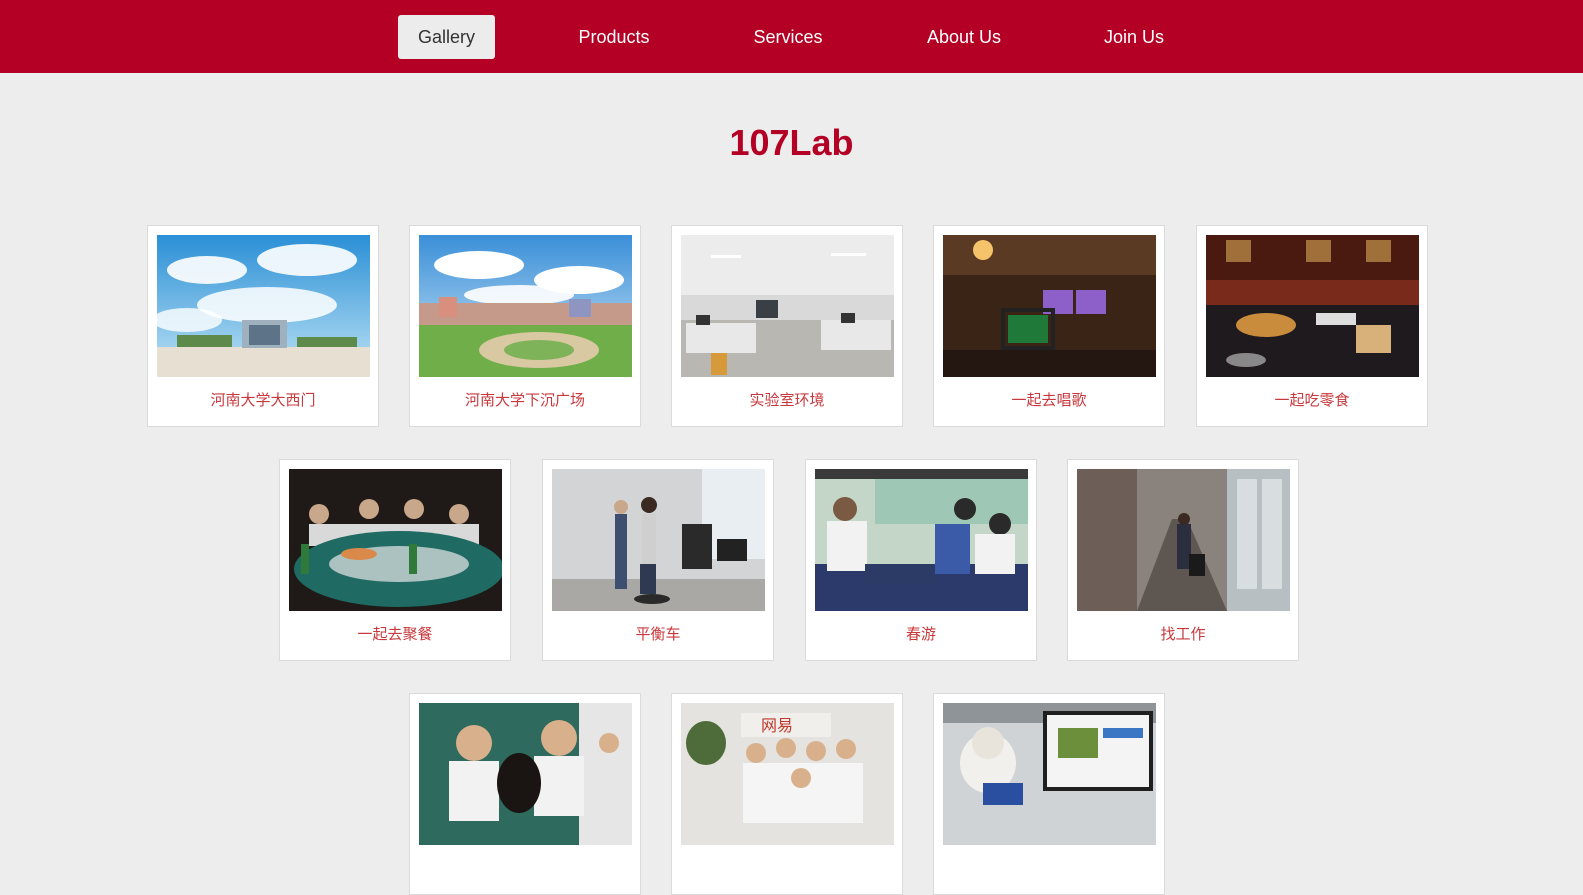 This screenshot has height=895, width=1583. I want to click on campus-gate-photo, so click(263, 306).